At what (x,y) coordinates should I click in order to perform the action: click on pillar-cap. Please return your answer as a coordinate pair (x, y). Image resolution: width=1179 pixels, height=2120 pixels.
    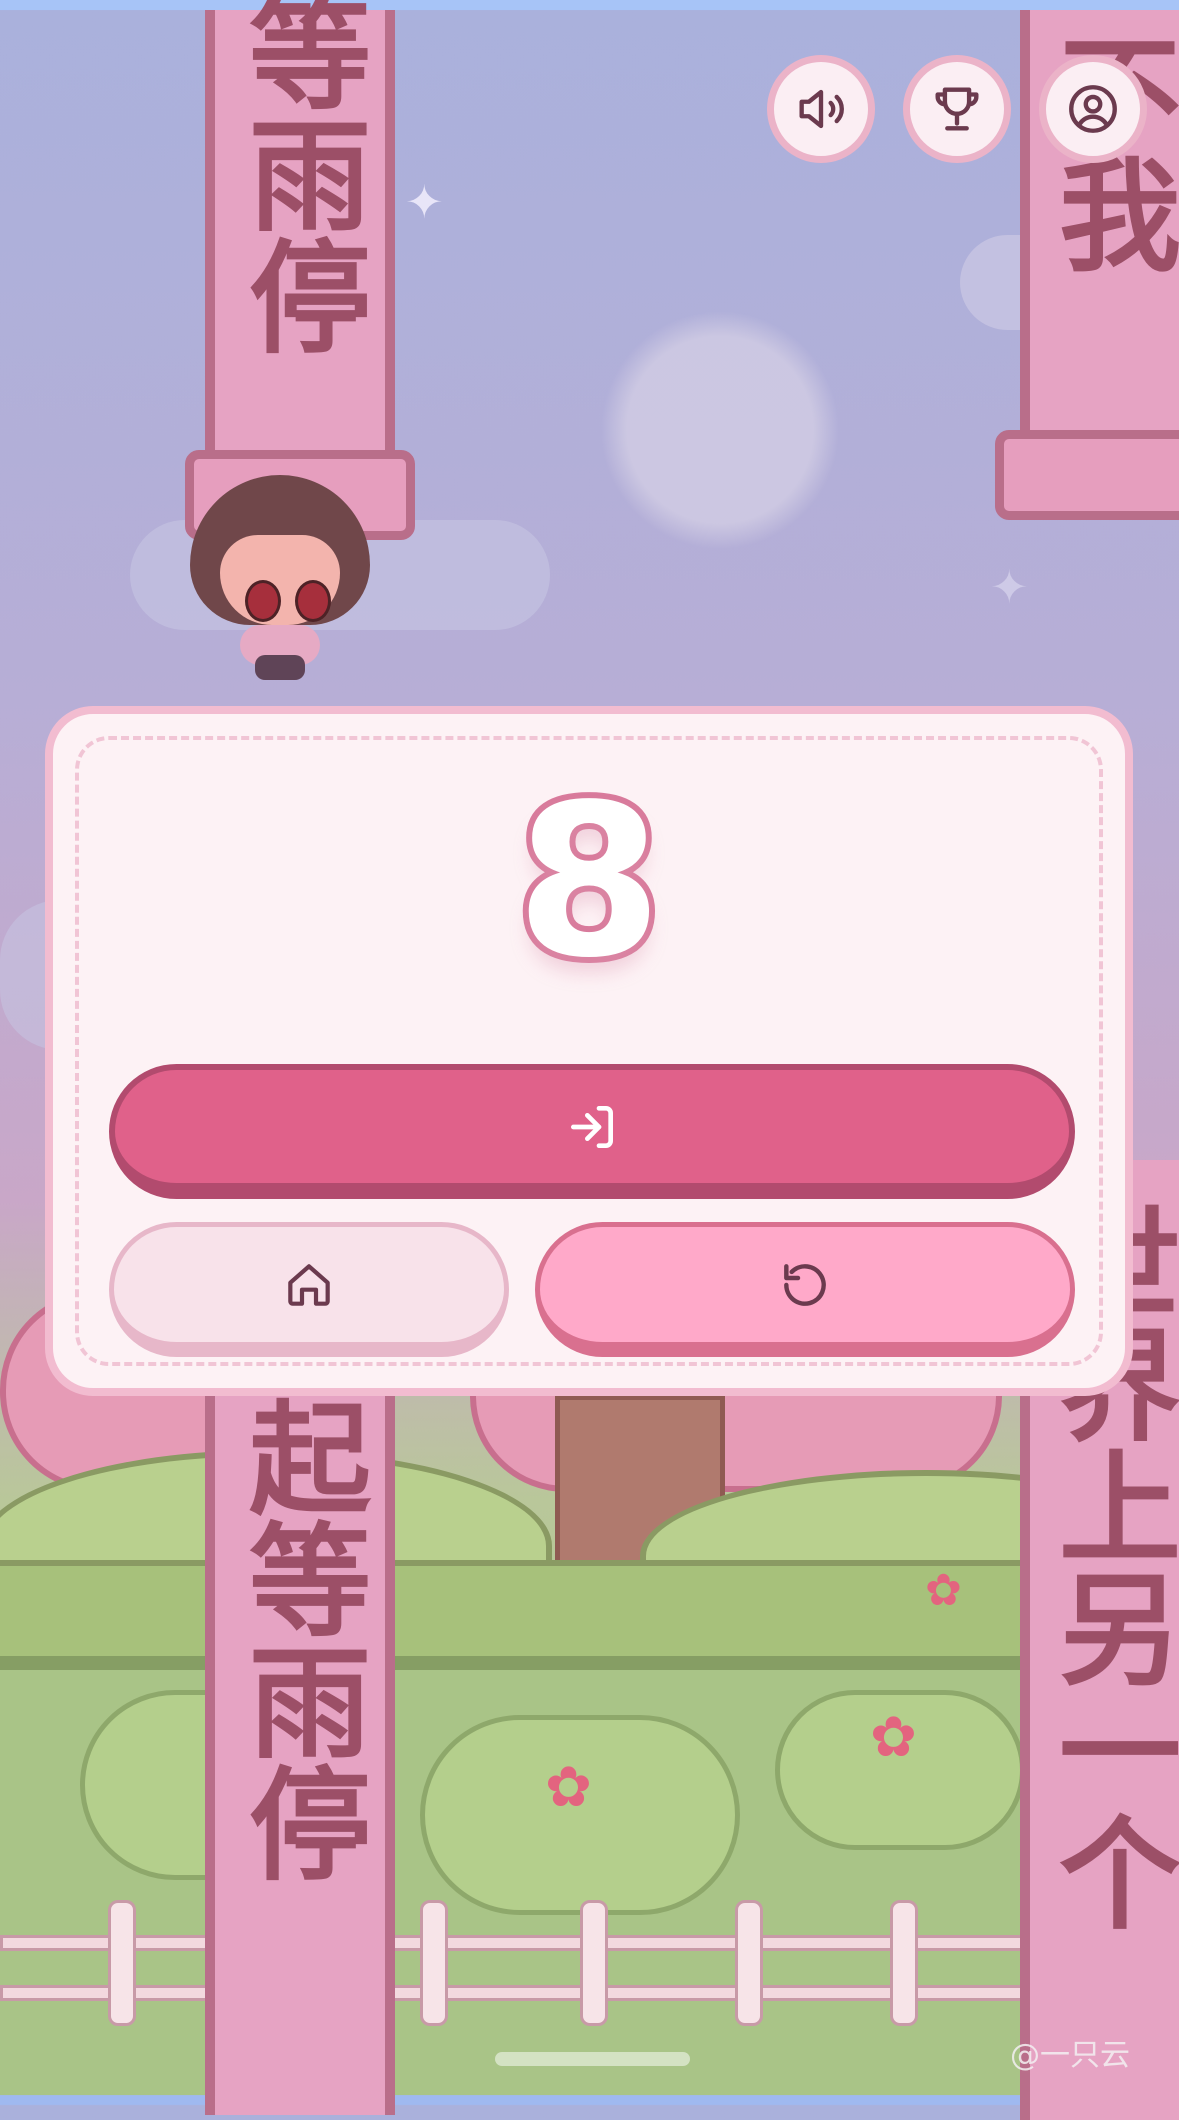
    Looking at the image, I should click on (1087, 475).